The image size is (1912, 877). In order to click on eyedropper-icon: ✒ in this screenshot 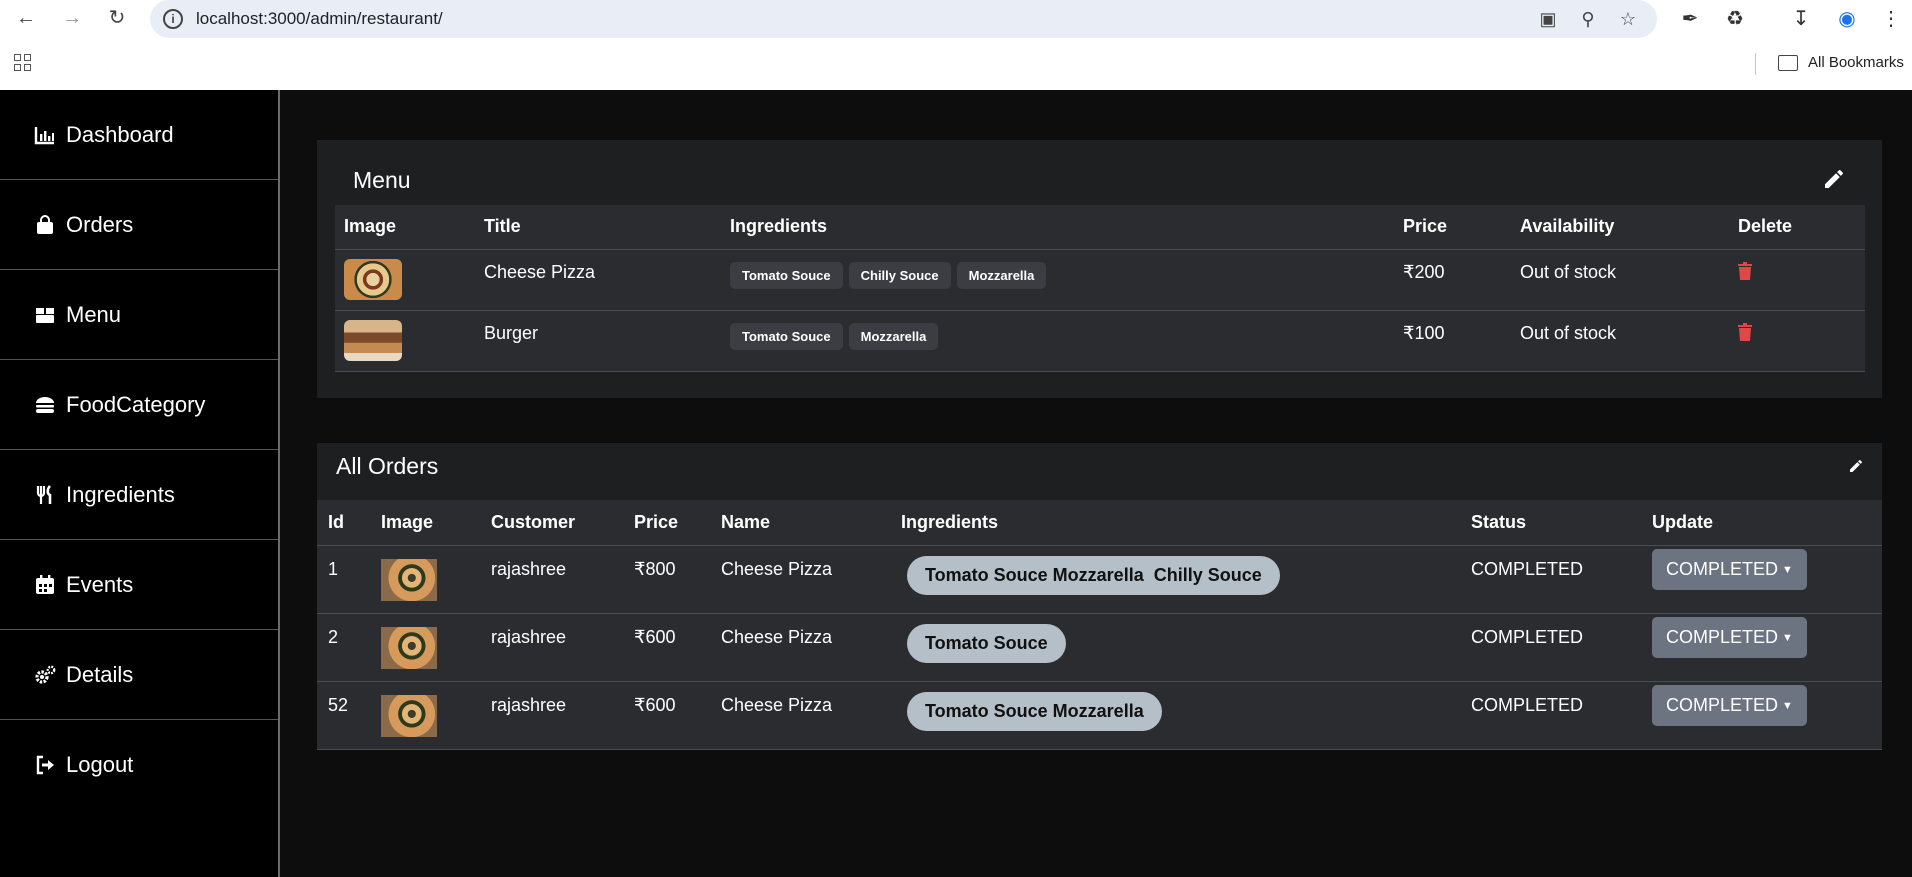, I will do `click(1690, 19)`.